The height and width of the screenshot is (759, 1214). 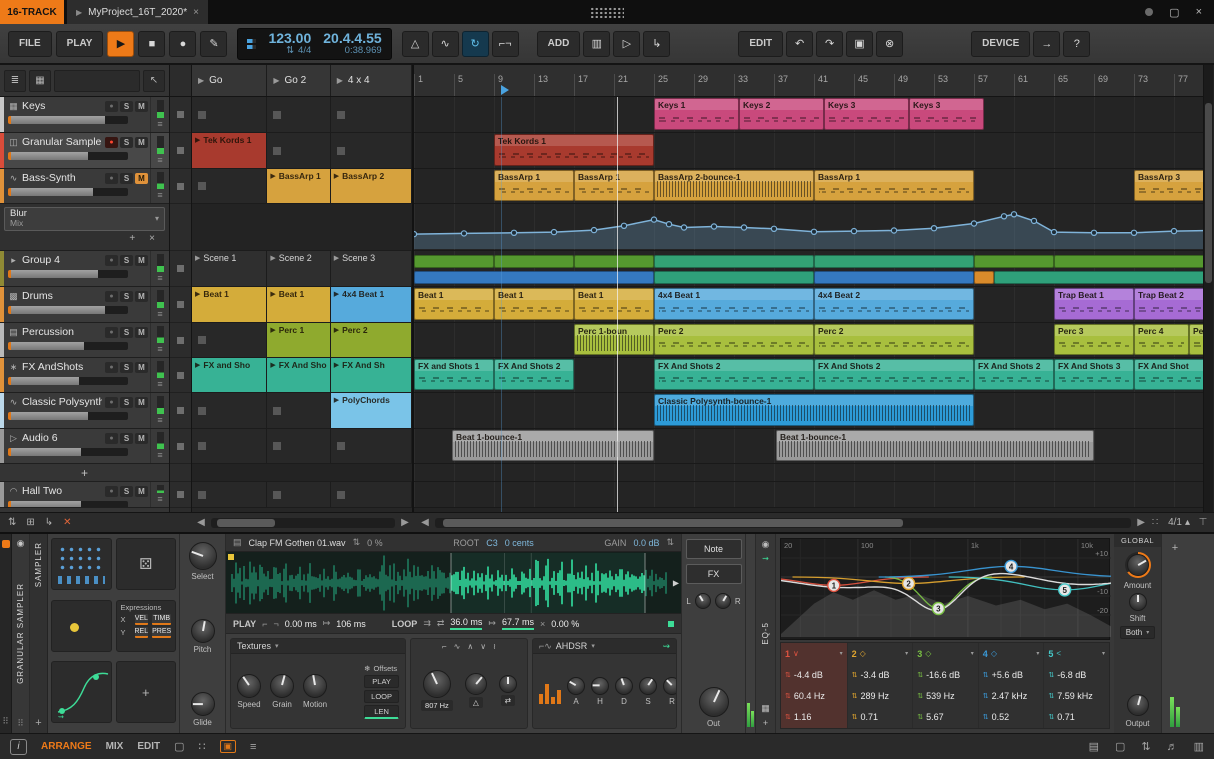 I want to click on pres-button: PRES, so click(x=162, y=632).